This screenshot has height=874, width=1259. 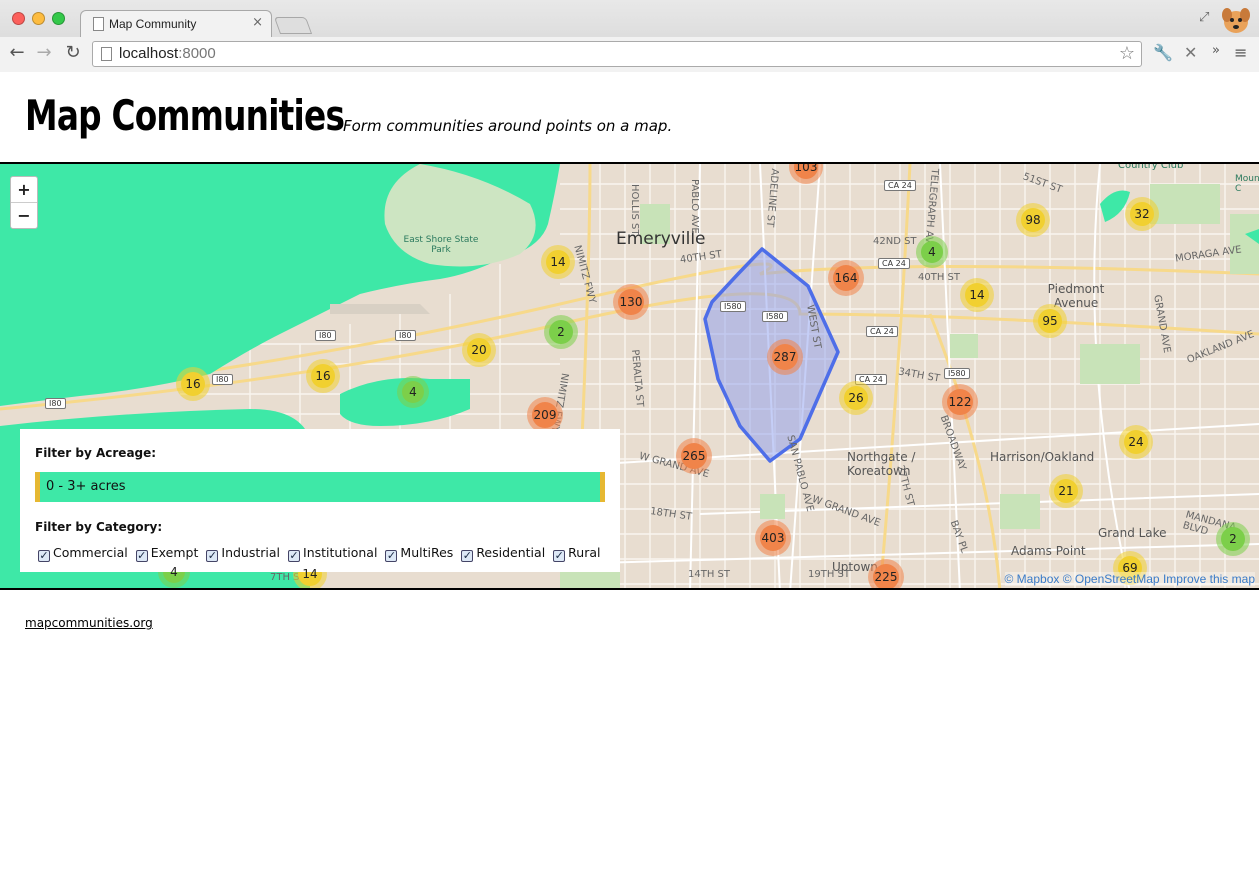 What do you see at coordinates (1240, 52) in the screenshot?
I see `menu-icon: ≡` at bounding box center [1240, 52].